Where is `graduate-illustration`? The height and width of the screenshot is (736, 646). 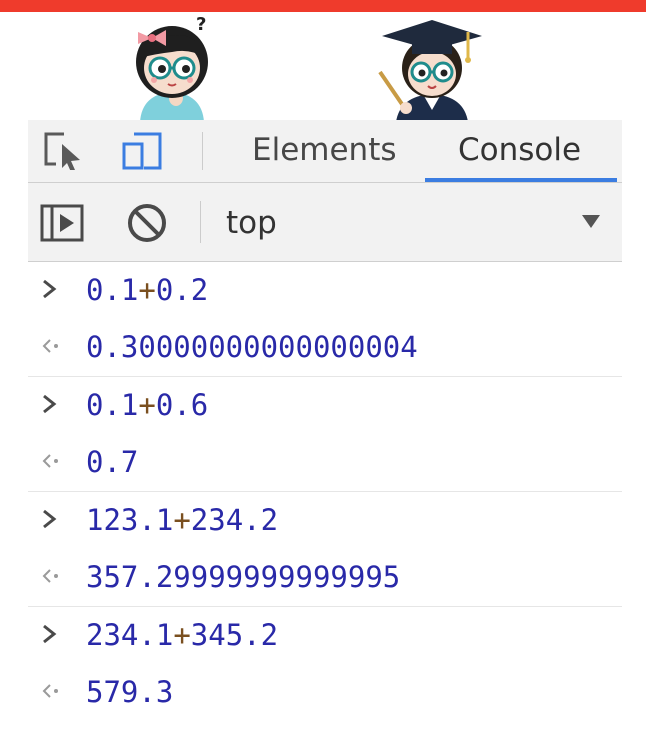
graduate-illustration is located at coordinates (432, 68).